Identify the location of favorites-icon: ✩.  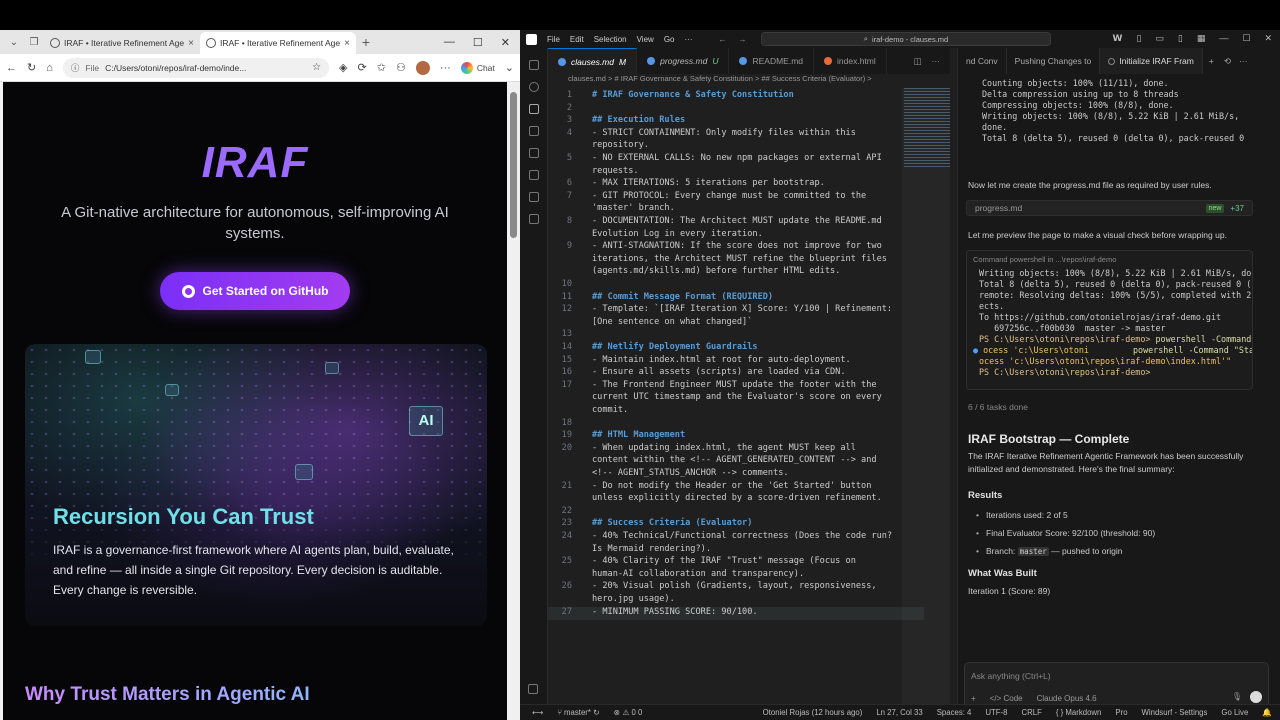
(381, 67).